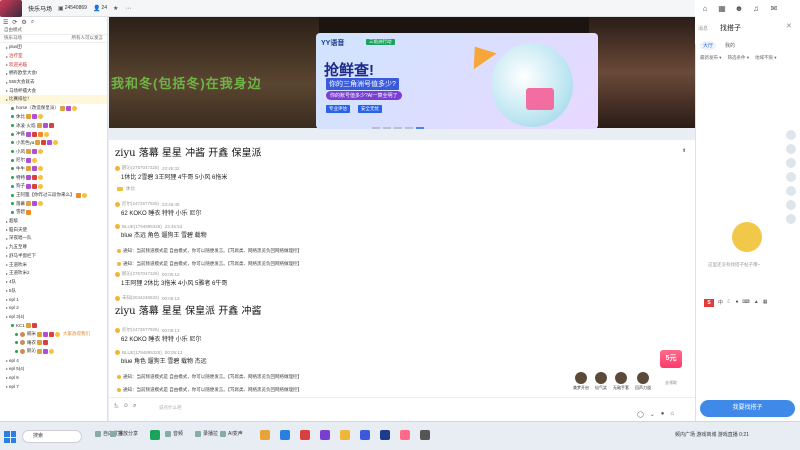 This screenshot has height=450, width=800. What do you see at coordinates (663, 414) in the screenshot?
I see `mic-icon: ●` at bounding box center [663, 414].